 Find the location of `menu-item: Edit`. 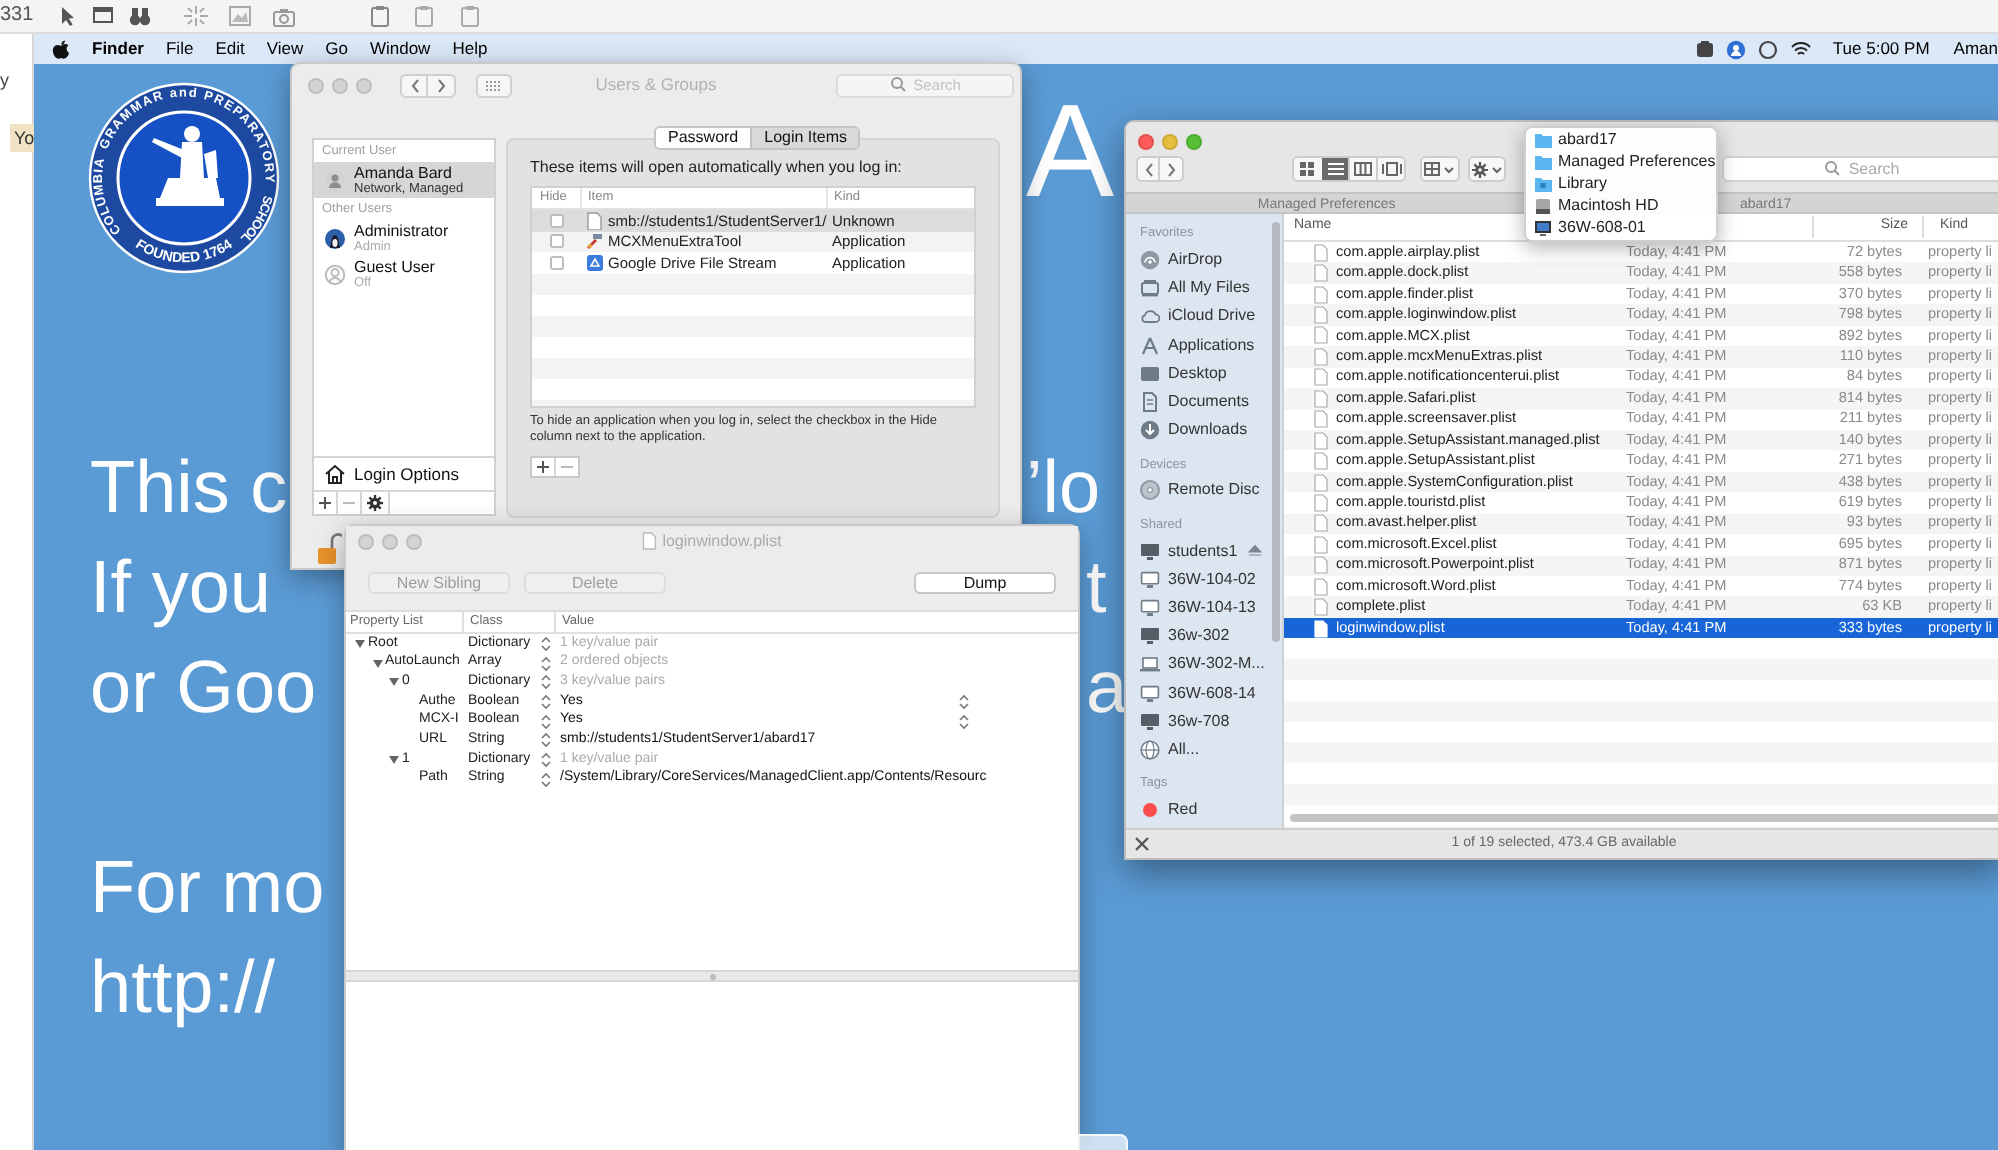

menu-item: Edit is located at coordinates (230, 49).